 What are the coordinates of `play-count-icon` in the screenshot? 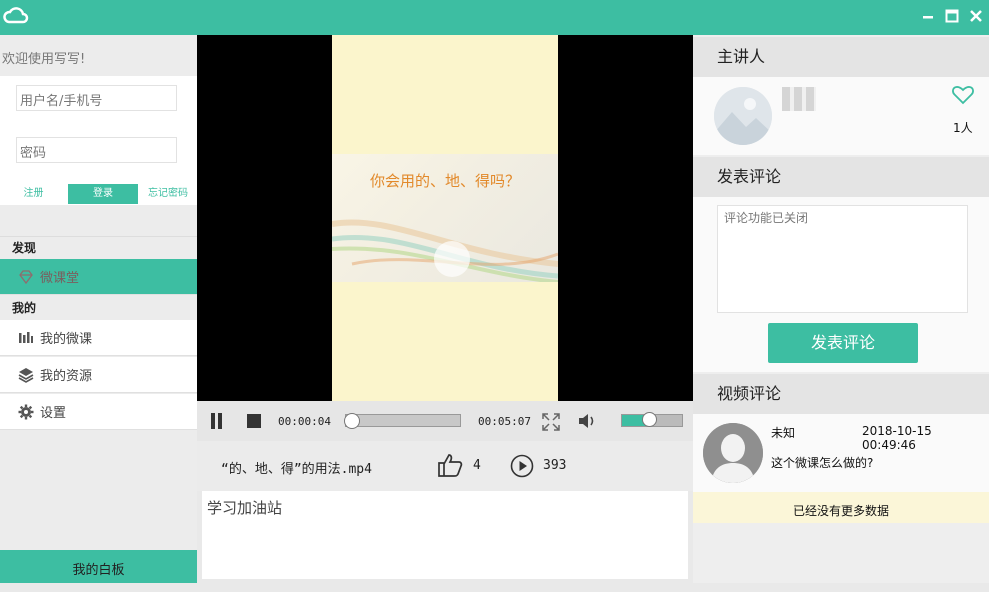 It's located at (522, 468).